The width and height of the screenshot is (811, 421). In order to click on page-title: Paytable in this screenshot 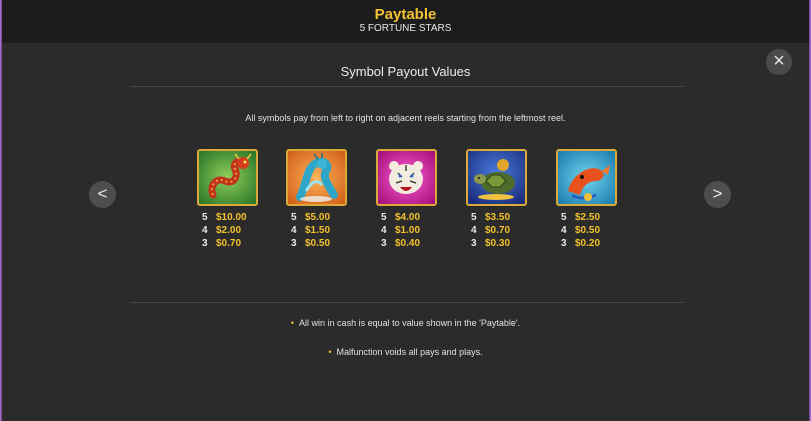, I will do `click(405, 14)`.